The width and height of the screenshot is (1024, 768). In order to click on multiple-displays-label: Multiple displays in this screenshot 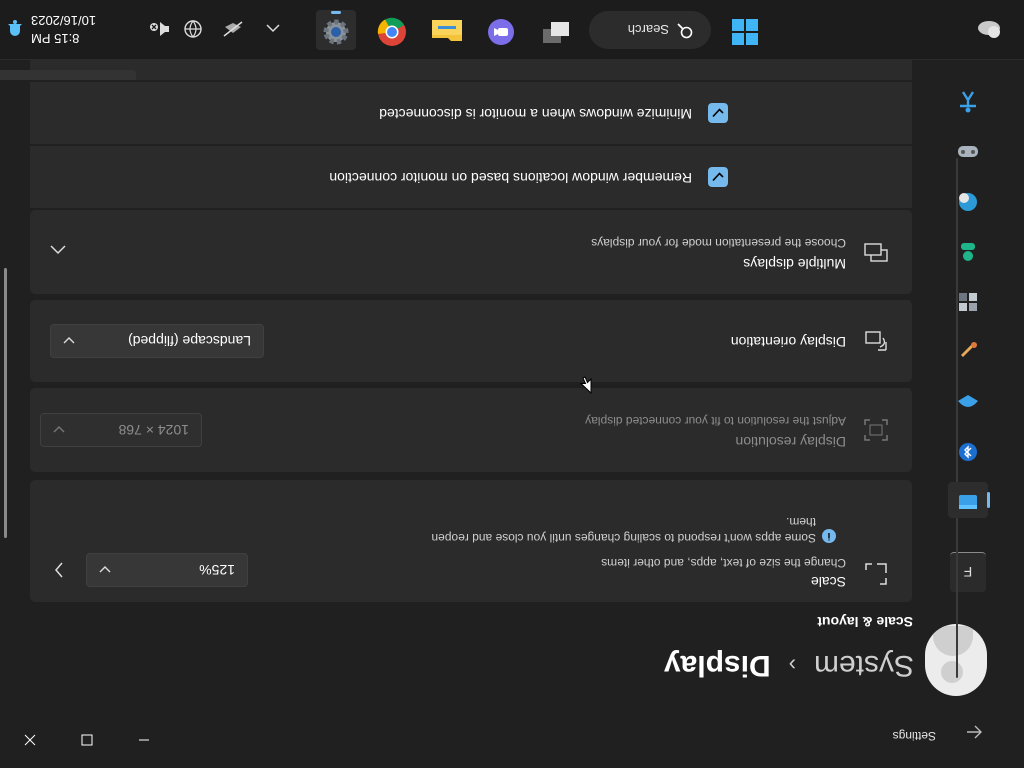, I will do `click(794, 264)`.